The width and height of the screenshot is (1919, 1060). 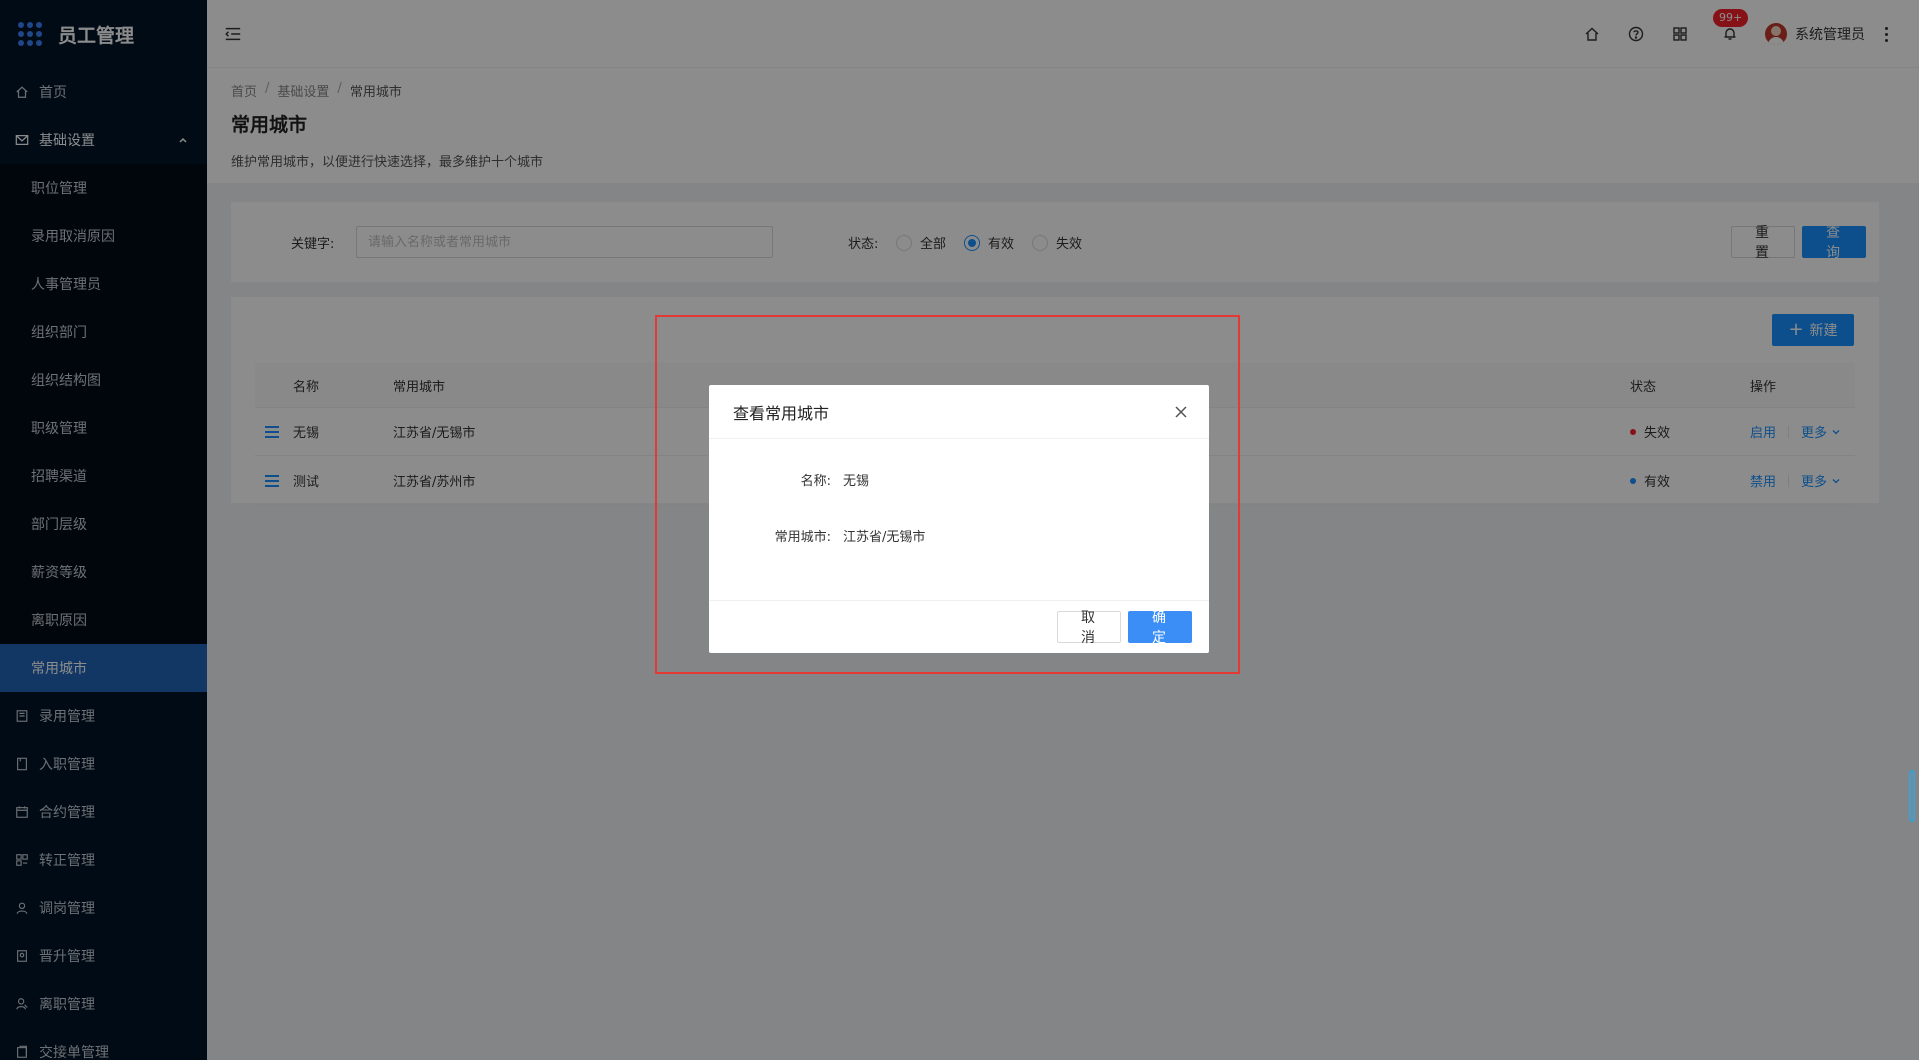 I want to click on modal-name-label: 名称:, so click(x=815, y=481).